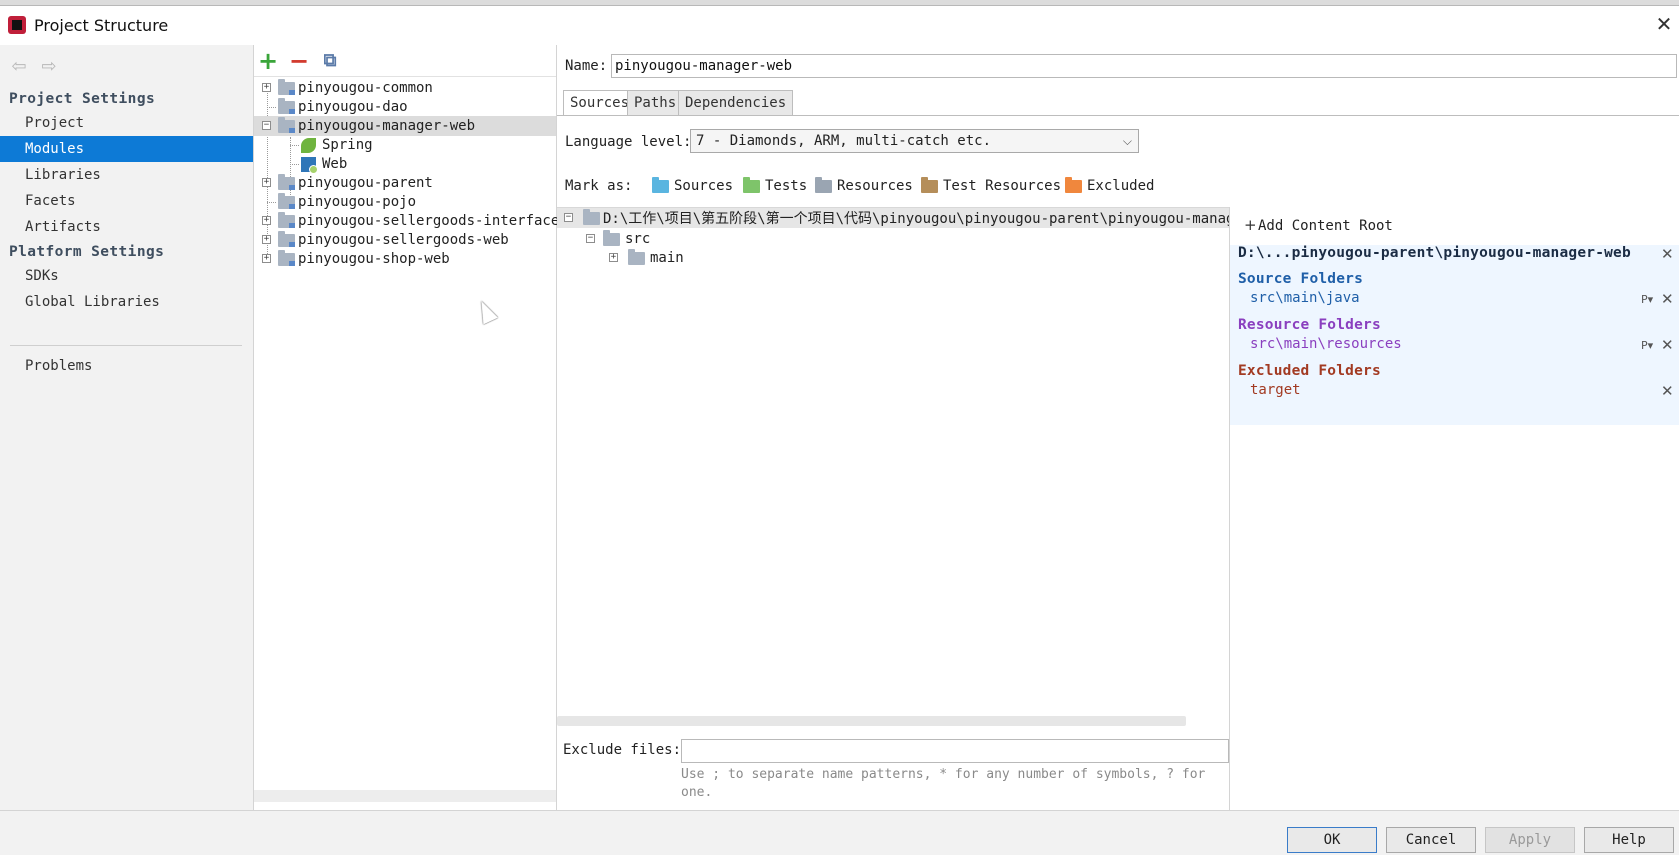  What do you see at coordinates (126, 345) in the screenshot?
I see `sidebar-divider` at bounding box center [126, 345].